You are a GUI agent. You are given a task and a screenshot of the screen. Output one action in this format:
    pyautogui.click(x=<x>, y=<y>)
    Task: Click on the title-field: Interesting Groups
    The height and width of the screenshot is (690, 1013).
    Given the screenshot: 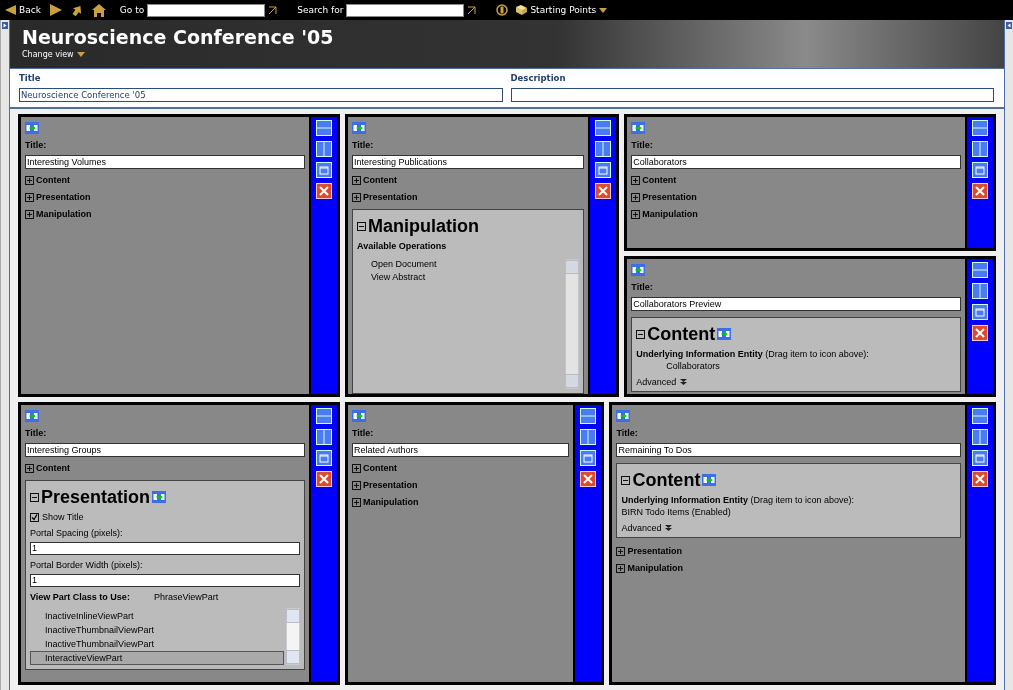 What is the action you would take?
    pyautogui.click(x=165, y=450)
    